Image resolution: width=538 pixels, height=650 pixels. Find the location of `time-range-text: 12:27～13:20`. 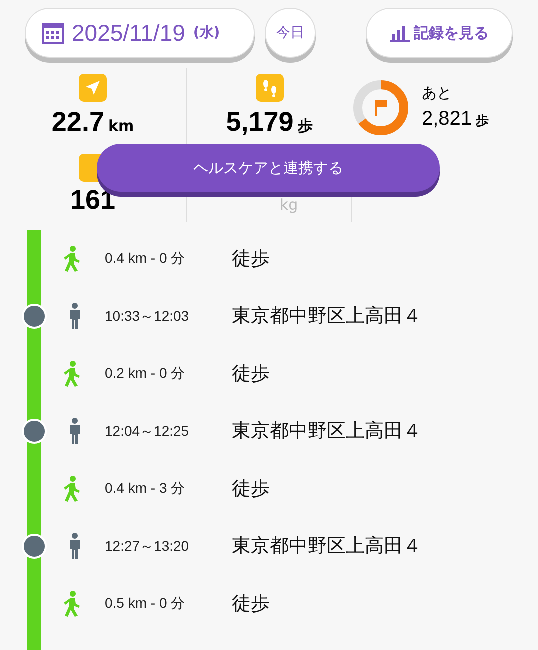

time-range-text: 12:27～13:20 is located at coordinates (147, 546).